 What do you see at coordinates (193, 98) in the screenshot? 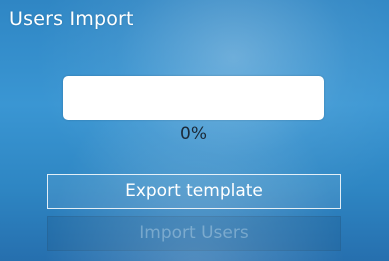
I see `progress-bar` at bounding box center [193, 98].